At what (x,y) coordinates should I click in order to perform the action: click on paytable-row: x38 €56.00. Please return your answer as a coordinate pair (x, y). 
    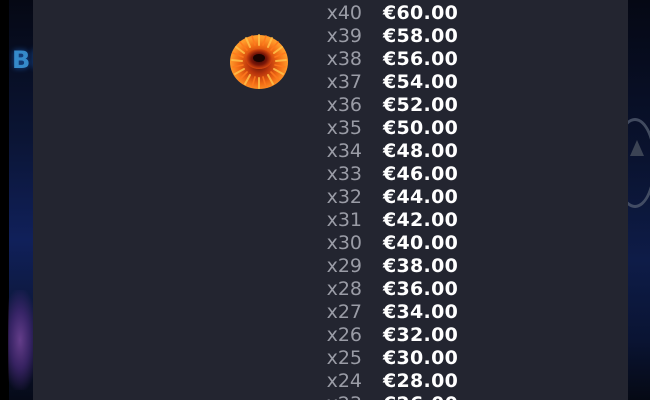
    Looking at the image, I should click on (330, 59).